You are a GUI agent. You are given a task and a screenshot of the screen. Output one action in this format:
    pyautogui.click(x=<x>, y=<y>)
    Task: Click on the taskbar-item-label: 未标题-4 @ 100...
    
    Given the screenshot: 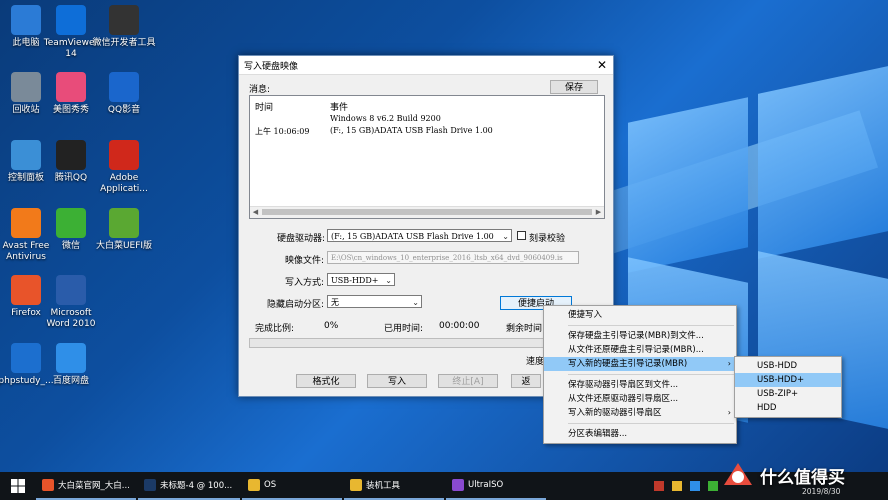 What is the action you would take?
    pyautogui.click(x=196, y=486)
    